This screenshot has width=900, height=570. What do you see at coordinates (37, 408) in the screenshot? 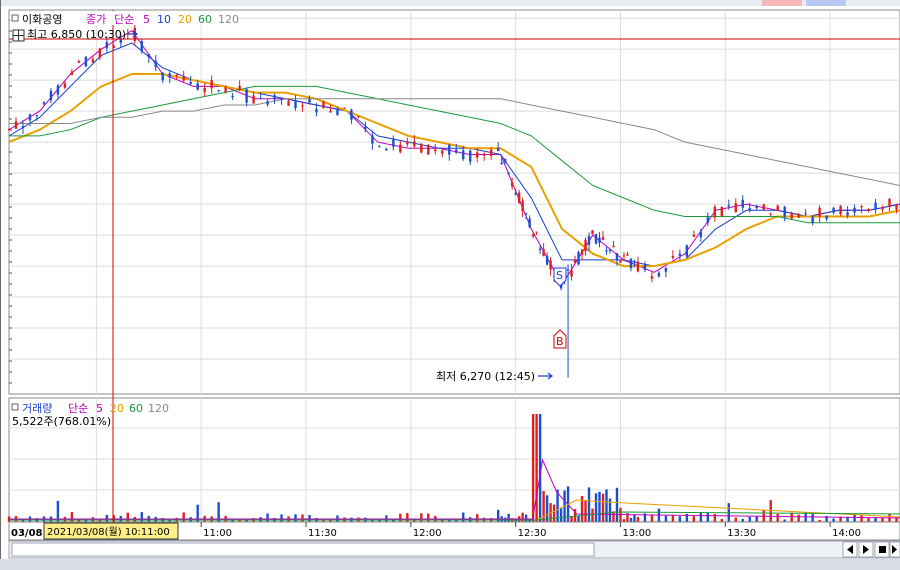
I see `volume-title: 거래량` at bounding box center [37, 408].